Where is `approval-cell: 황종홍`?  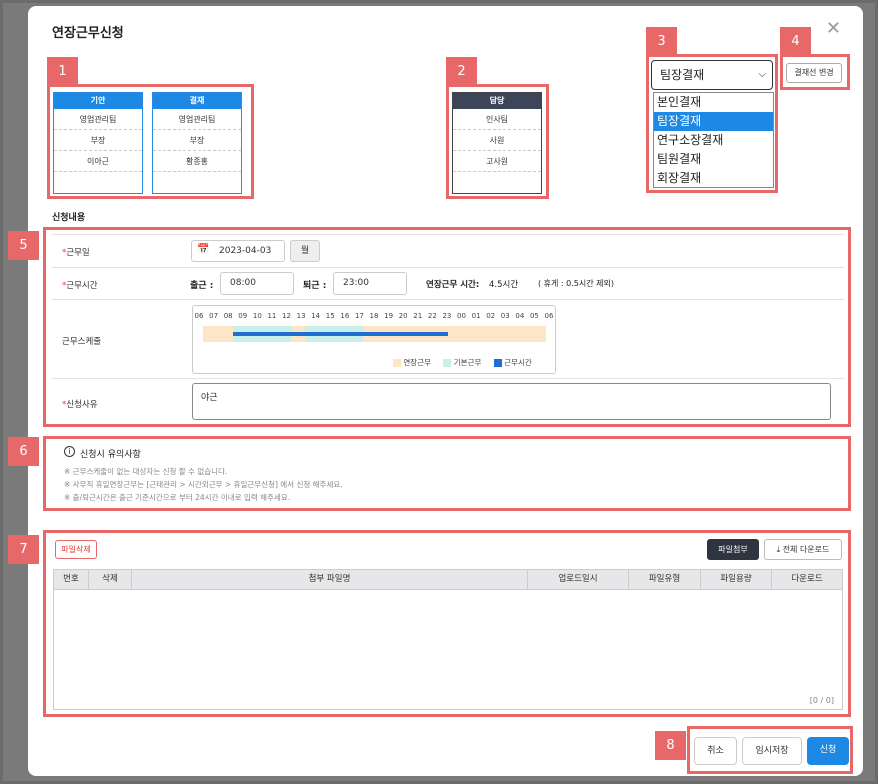
approval-cell: 황종홍 is located at coordinates (197, 161).